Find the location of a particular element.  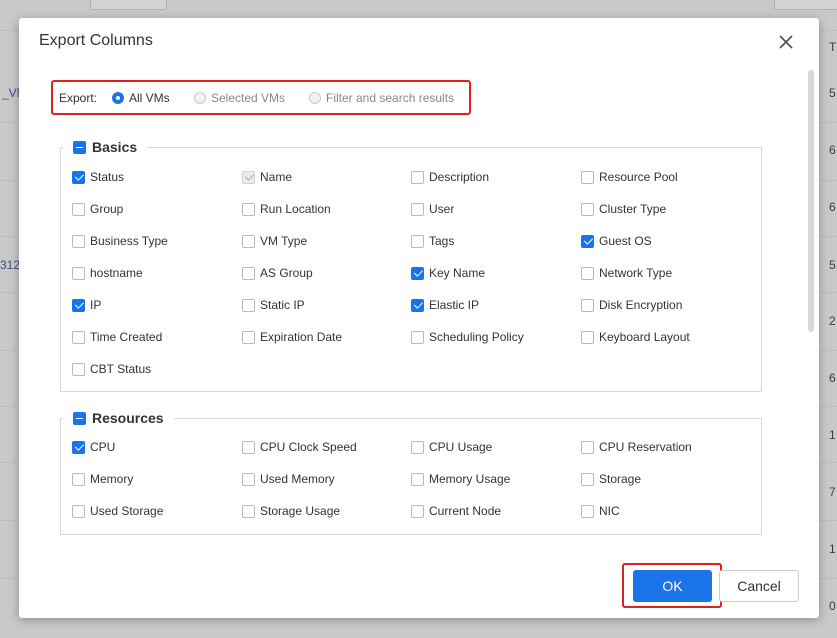

radio-label: All VMs is located at coordinates (149, 98).